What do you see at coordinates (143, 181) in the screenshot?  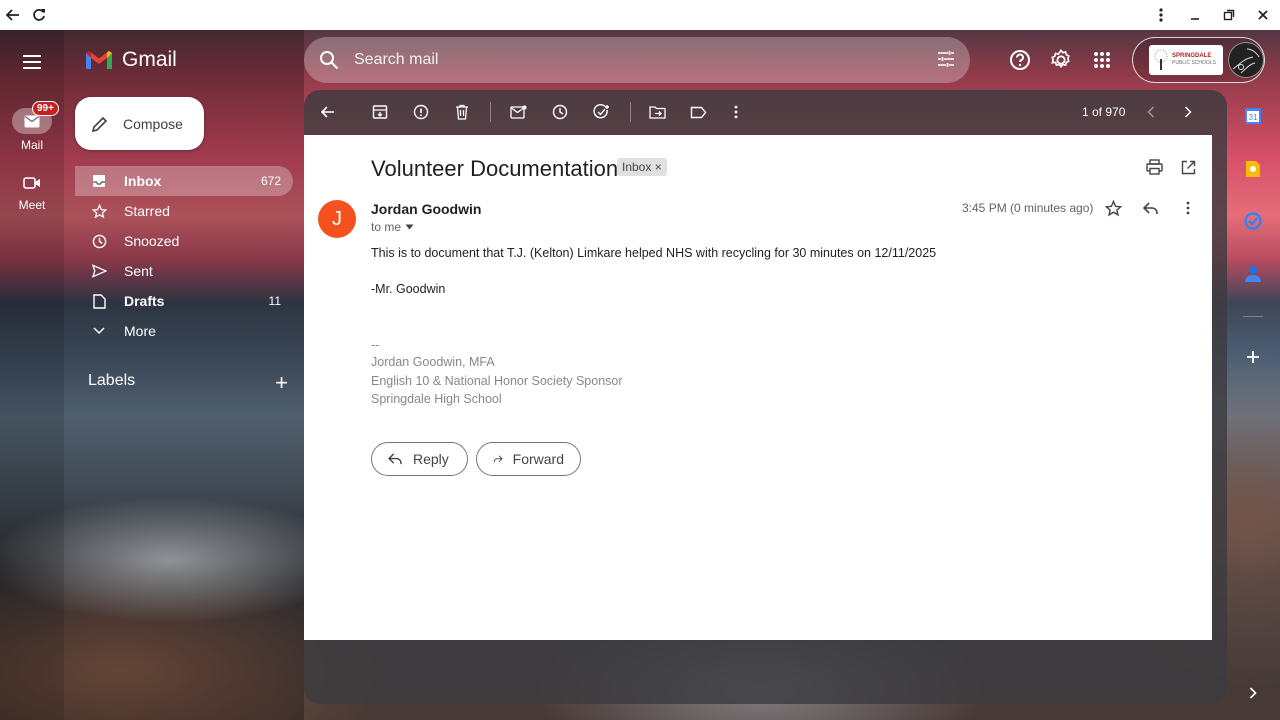 I see `sidebar-item-label: Inbox` at bounding box center [143, 181].